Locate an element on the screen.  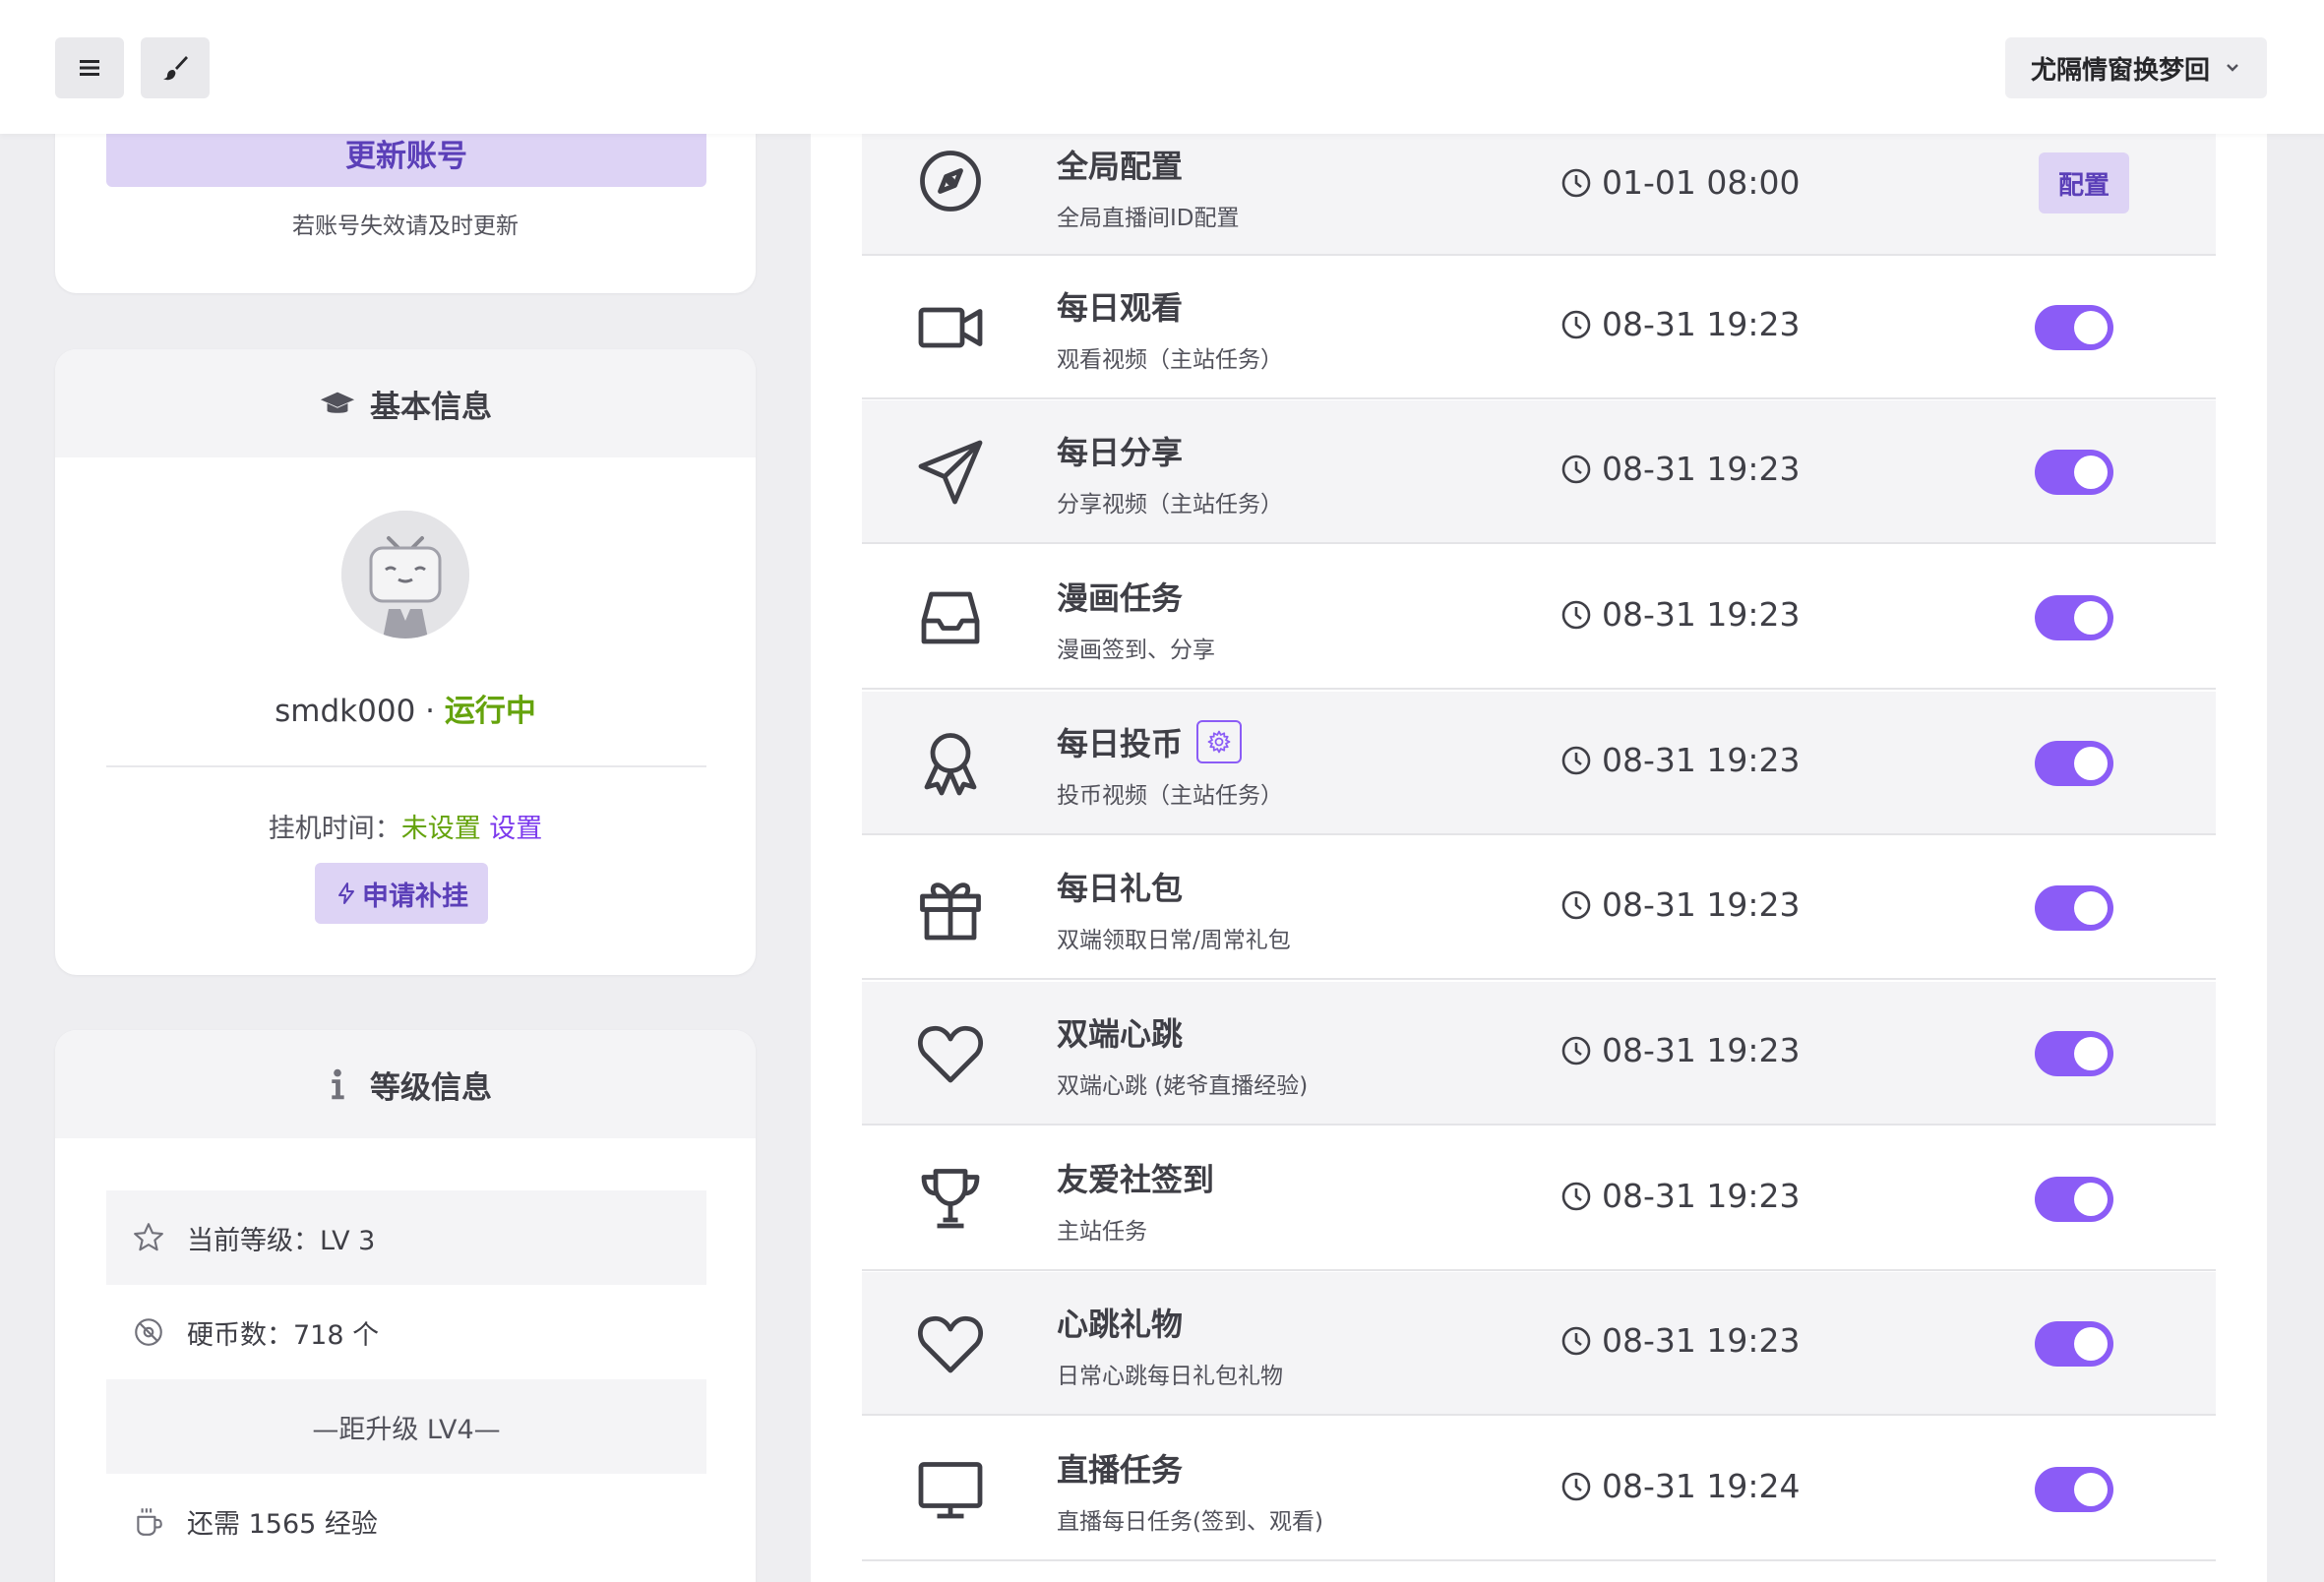
hamburger-icon is located at coordinates (89, 68).